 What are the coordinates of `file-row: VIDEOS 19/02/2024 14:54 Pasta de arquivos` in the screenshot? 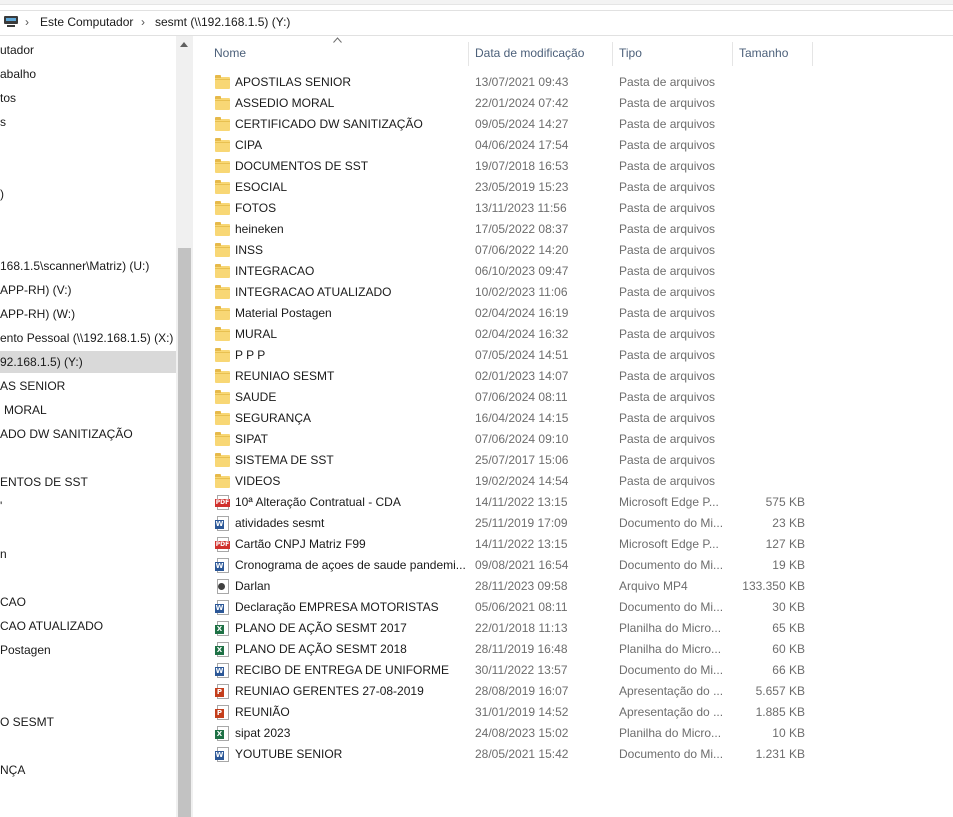 It's located at (510, 481).